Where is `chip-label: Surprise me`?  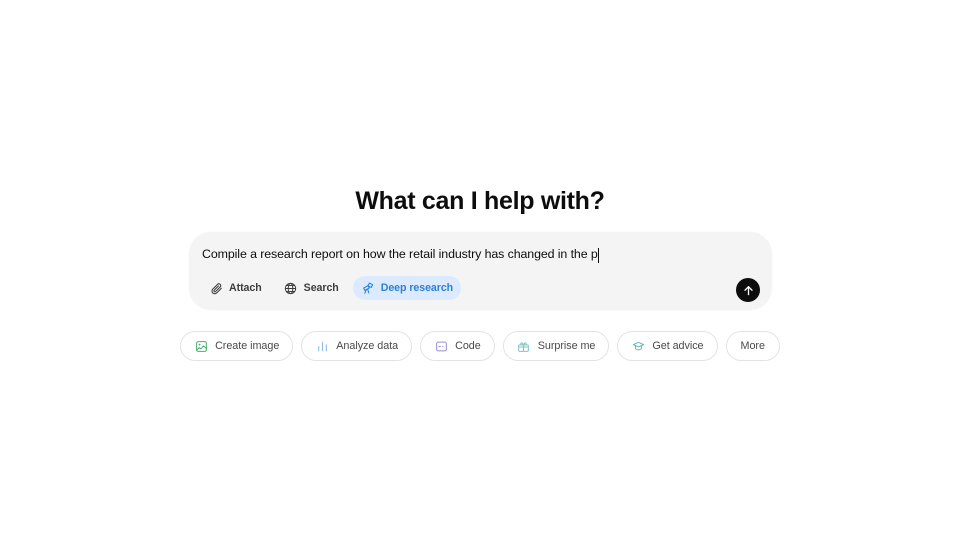 chip-label: Surprise me is located at coordinates (566, 346).